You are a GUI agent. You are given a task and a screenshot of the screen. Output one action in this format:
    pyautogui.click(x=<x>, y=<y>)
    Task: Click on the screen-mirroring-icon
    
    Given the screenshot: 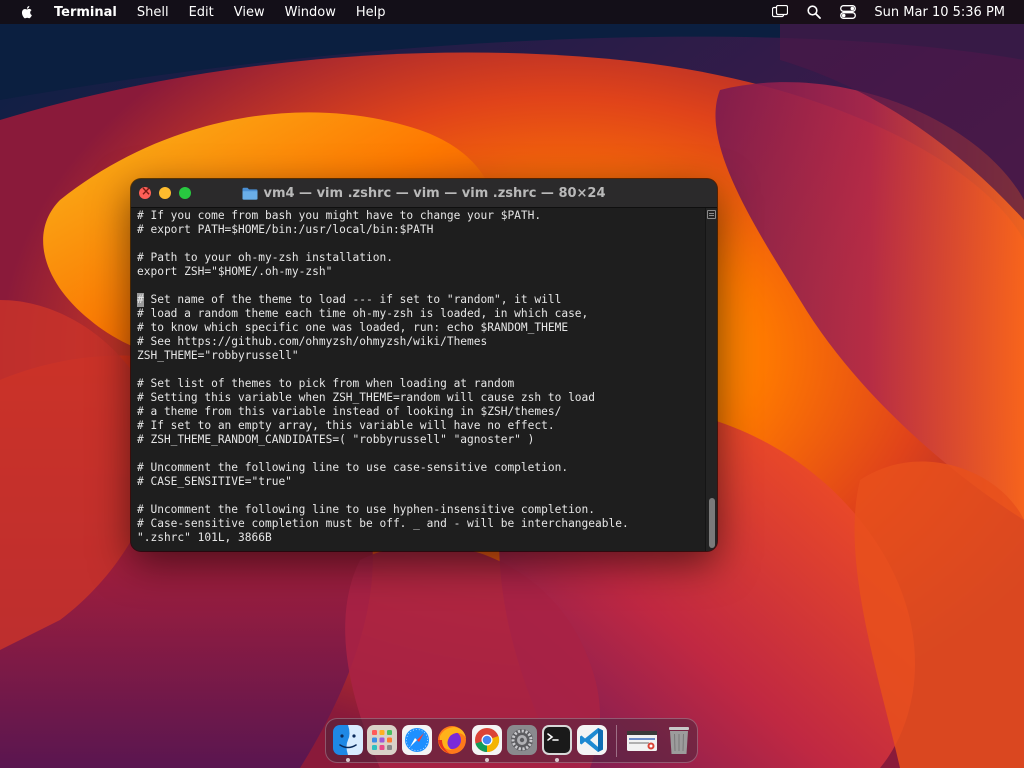 What is the action you would take?
    pyautogui.click(x=780, y=12)
    